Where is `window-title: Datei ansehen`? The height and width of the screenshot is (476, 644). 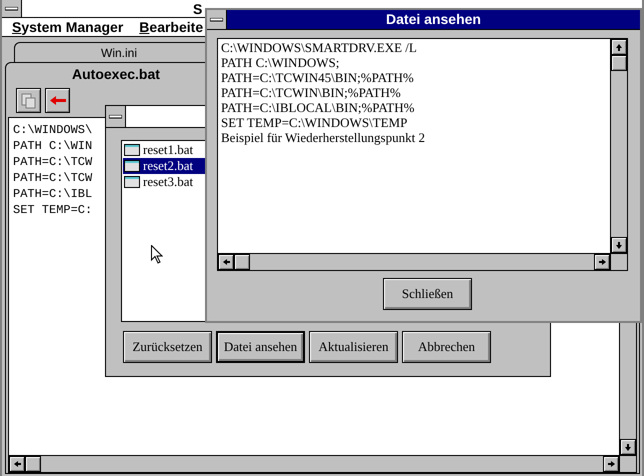
window-title: Datei ansehen is located at coordinates (433, 19).